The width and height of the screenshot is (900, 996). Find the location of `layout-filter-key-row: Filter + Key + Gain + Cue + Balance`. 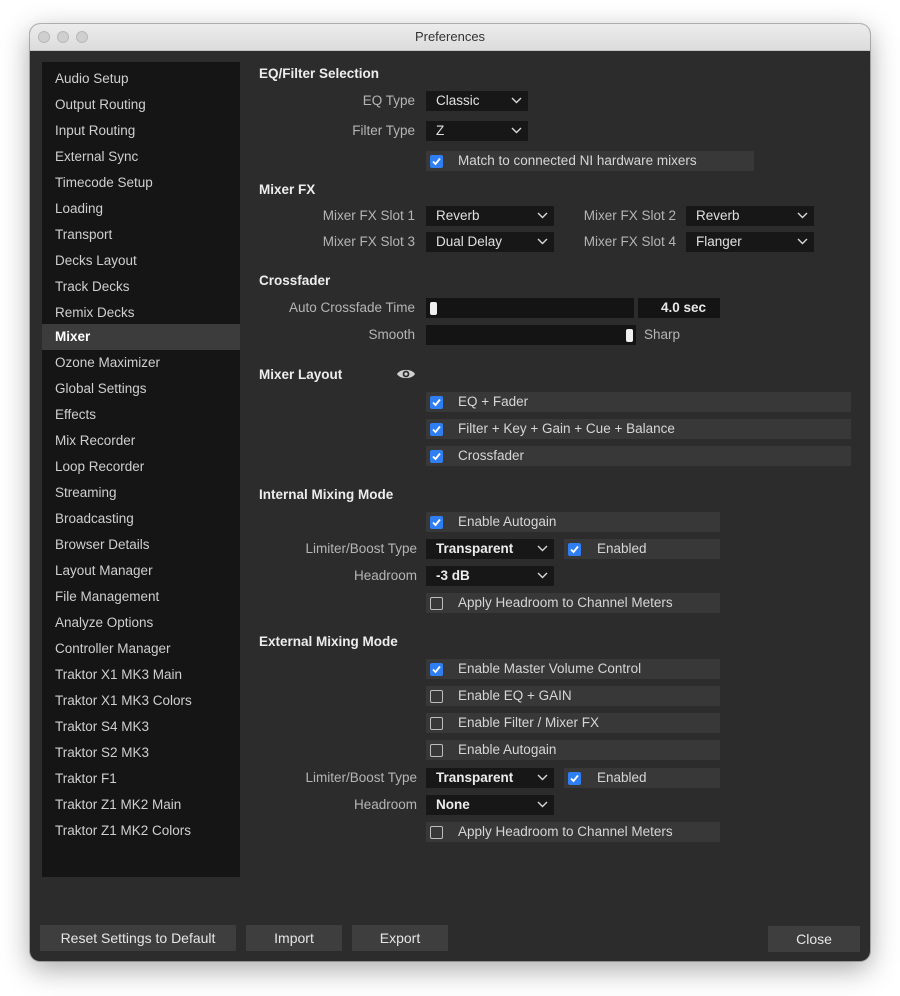

layout-filter-key-row: Filter + Key + Gain + Cue + Balance is located at coordinates (638, 429).